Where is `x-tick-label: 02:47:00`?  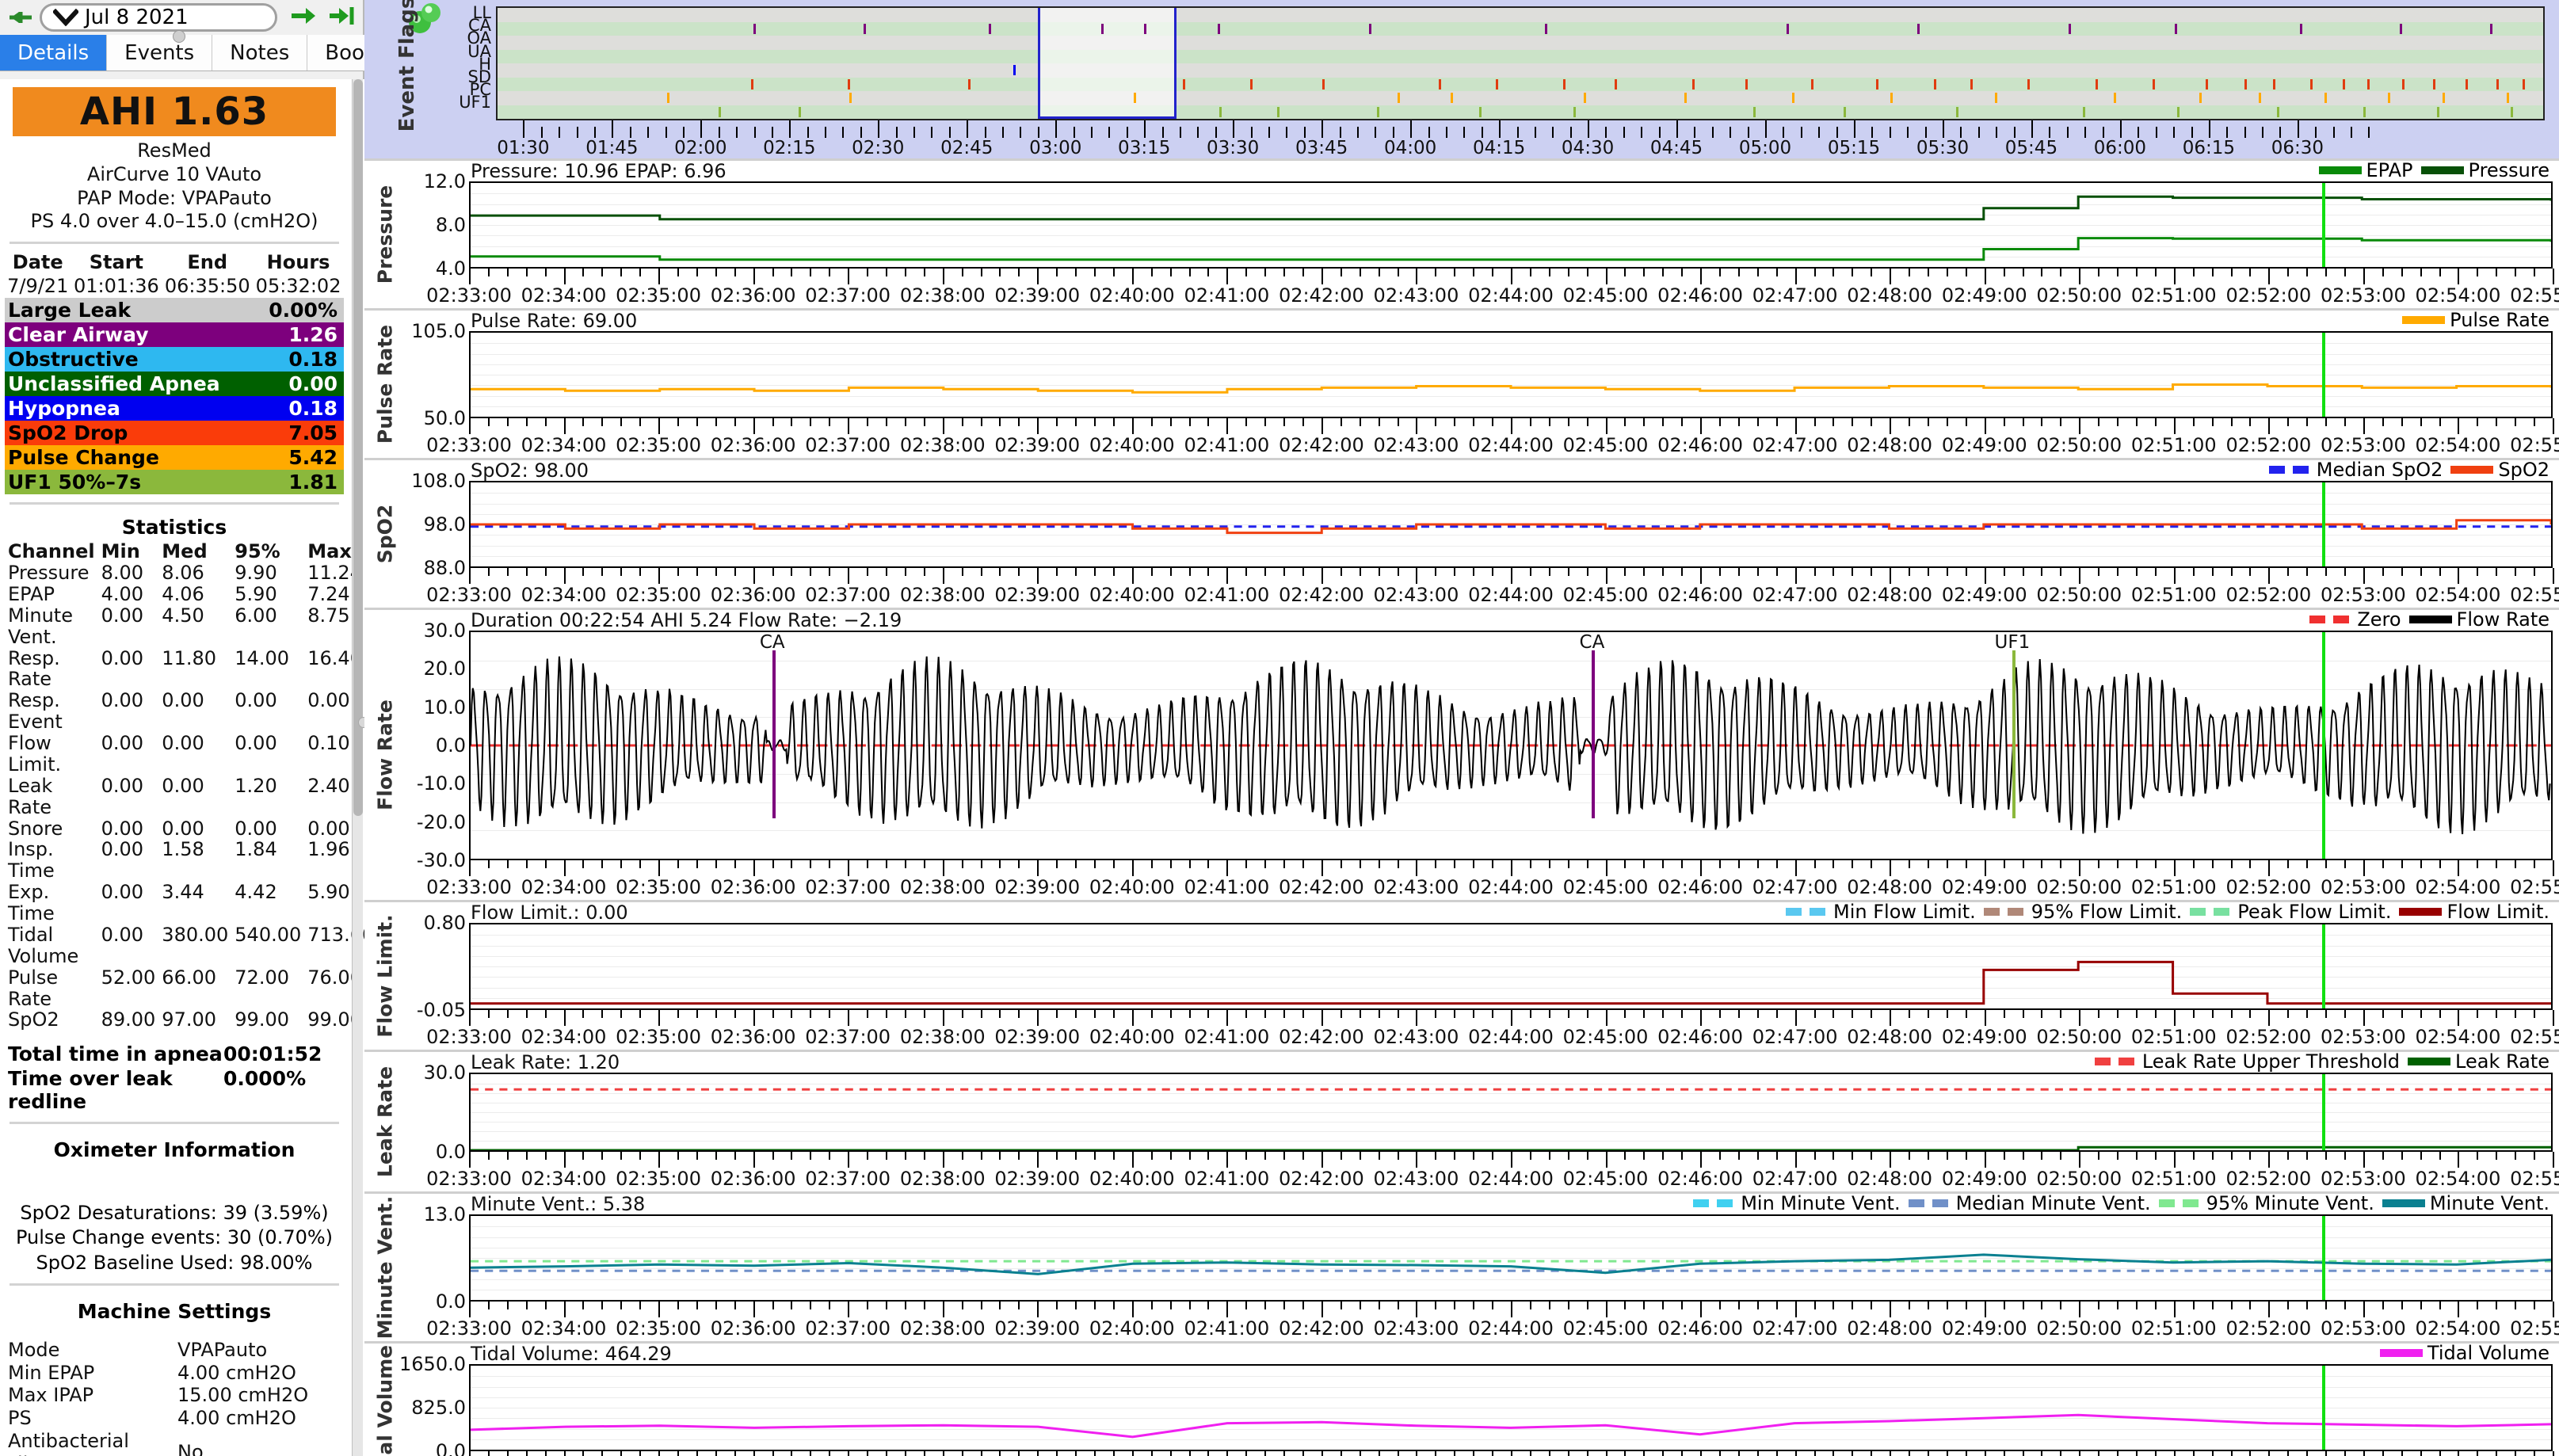 x-tick-label: 02:47:00 is located at coordinates (1795, 595).